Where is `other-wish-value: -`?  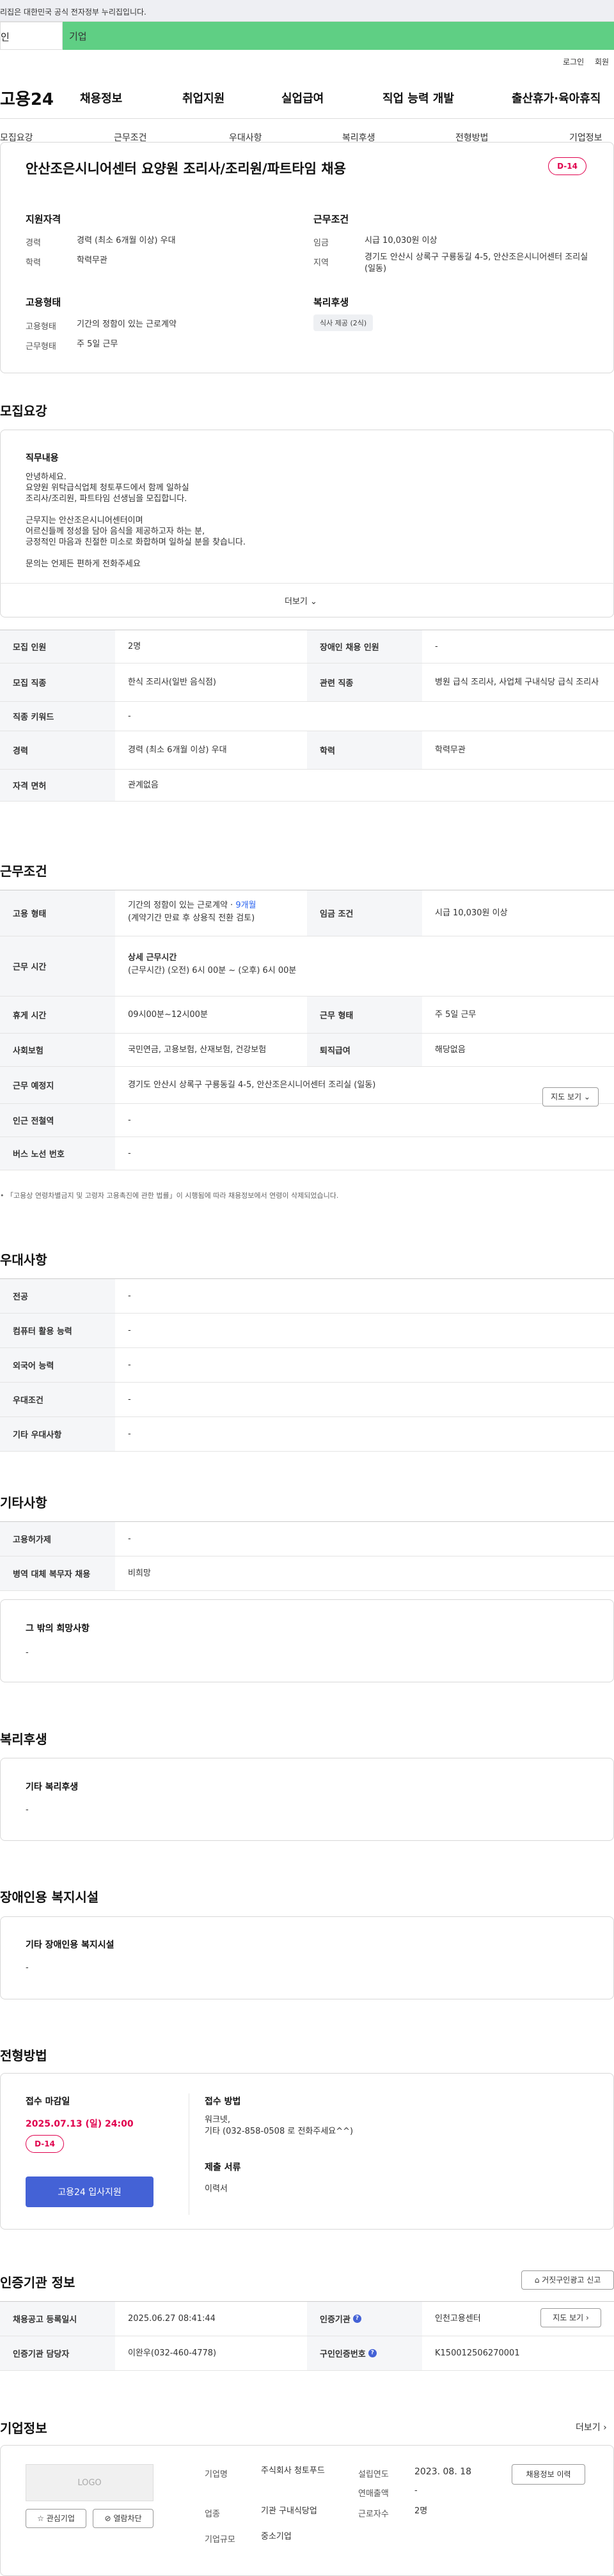 other-wish-value: - is located at coordinates (27, 1652).